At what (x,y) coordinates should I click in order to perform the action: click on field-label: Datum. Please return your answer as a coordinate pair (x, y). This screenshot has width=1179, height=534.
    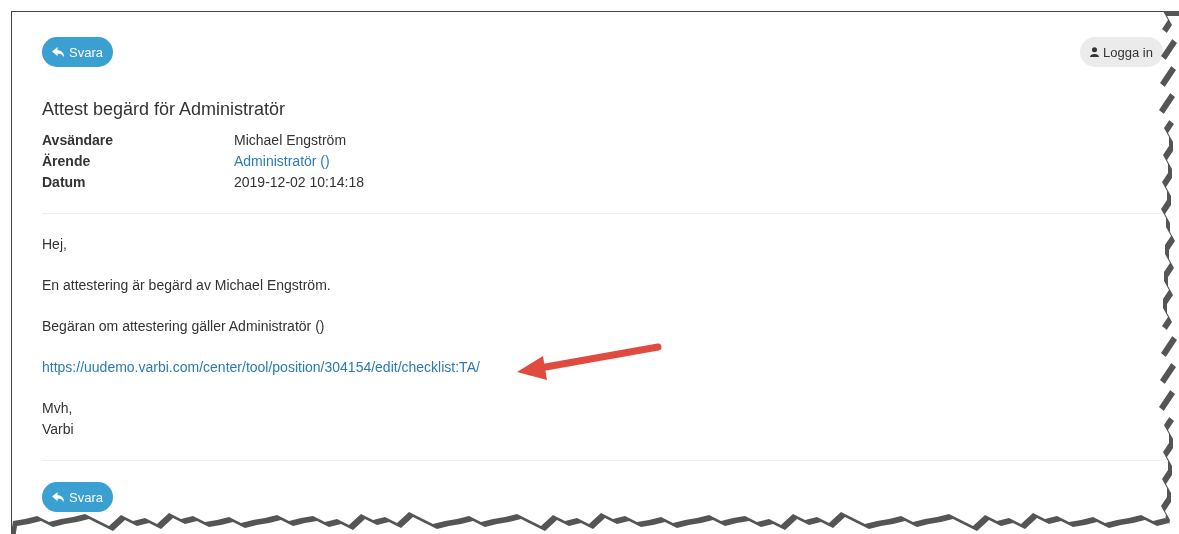
    Looking at the image, I should click on (64, 182).